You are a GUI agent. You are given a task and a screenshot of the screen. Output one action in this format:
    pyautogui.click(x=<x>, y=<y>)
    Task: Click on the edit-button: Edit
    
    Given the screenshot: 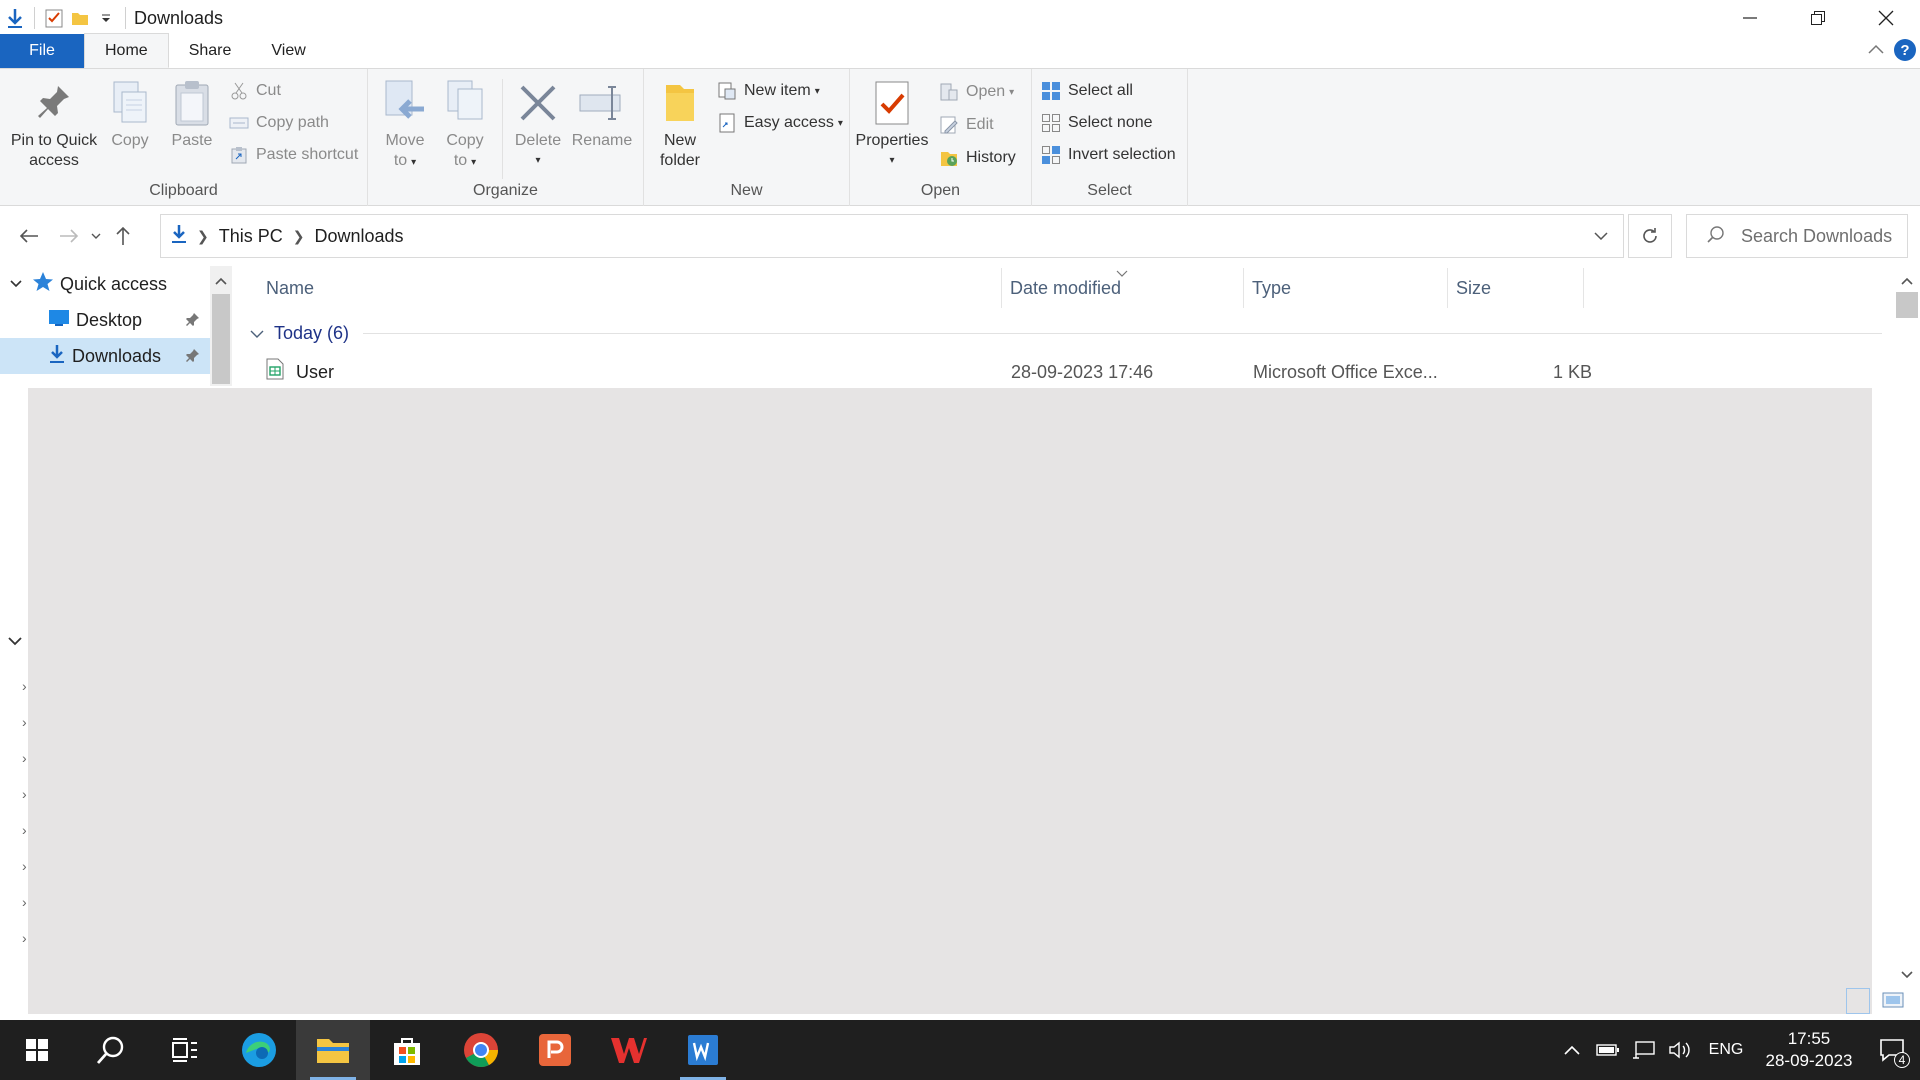 What is the action you would take?
    pyautogui.click(x=966, y=125)
    